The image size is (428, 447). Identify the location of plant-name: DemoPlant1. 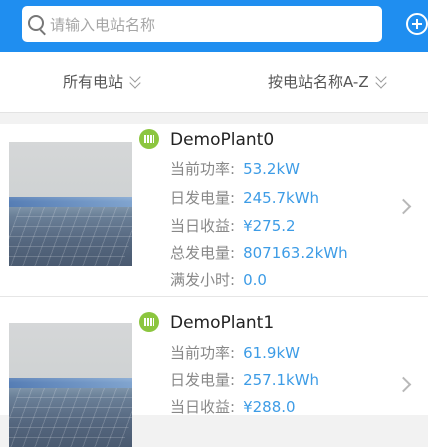
(222, 323).